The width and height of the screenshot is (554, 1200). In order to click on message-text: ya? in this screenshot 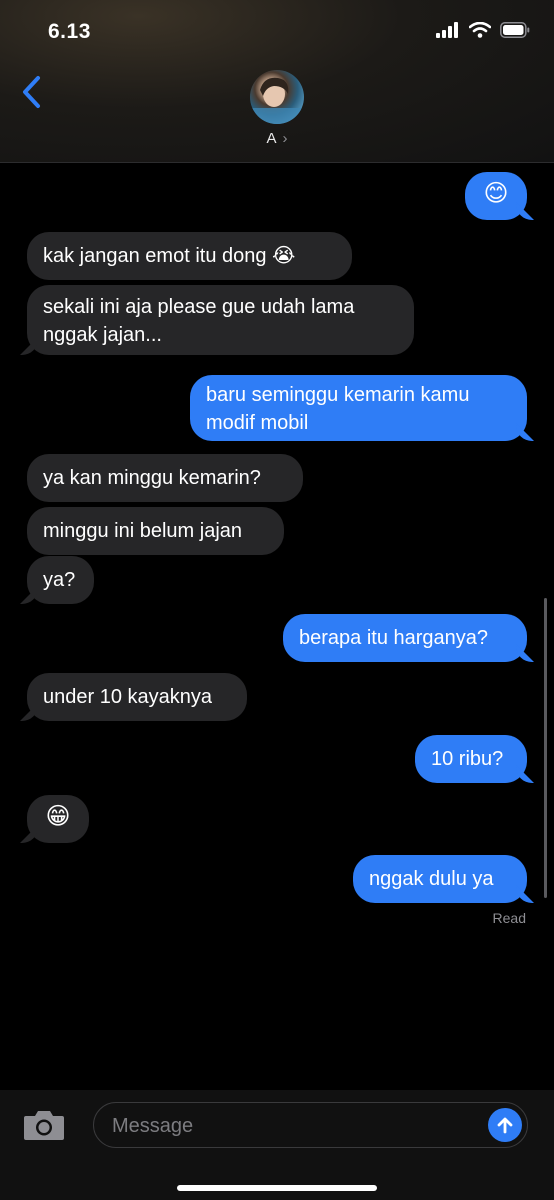, I will do `click(59, 580)`.